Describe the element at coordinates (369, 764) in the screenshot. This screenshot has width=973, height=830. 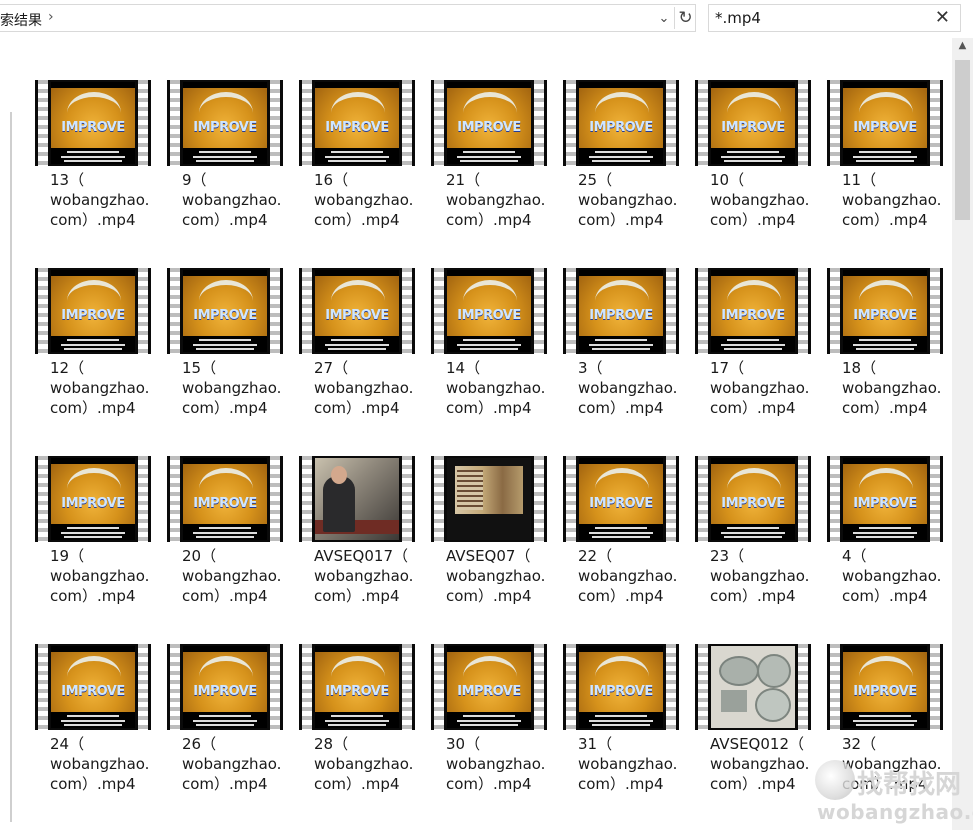
I see `file-name: 28（ wobangzhao. com）.mp4` at that location.